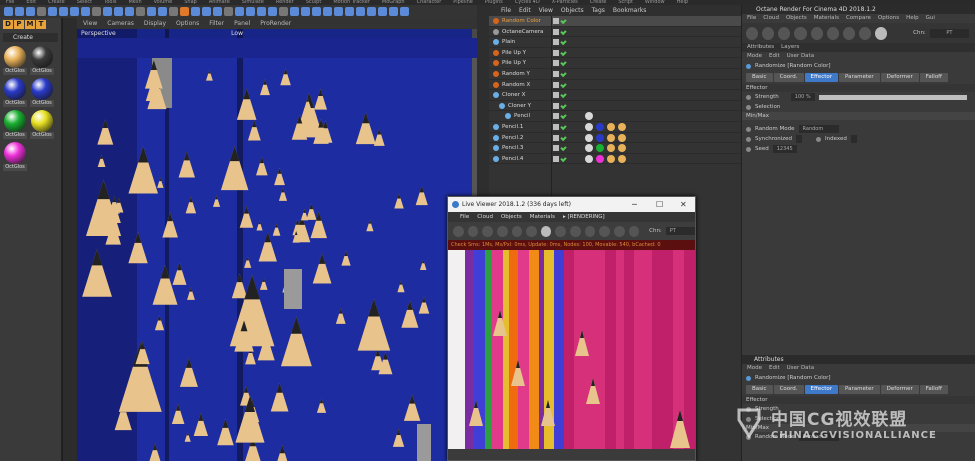  What do you see at coordinates (930, 18) in the screenshot?
I see `octane-menu-gui: Gui` at bounding box center [930, 18].